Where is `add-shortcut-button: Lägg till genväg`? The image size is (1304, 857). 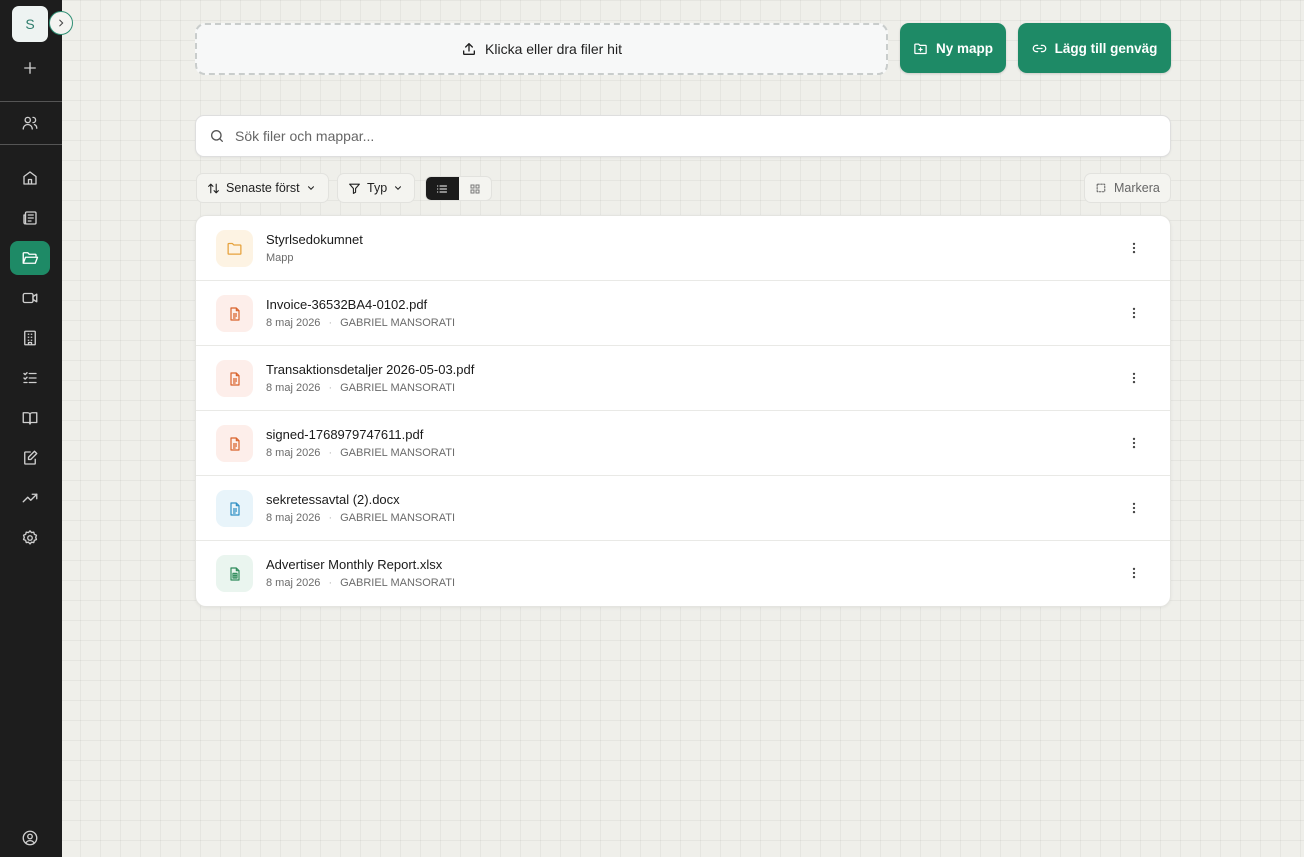
add-shortcut-button: Lägg till genväg is located at coordinates (1094, 48).